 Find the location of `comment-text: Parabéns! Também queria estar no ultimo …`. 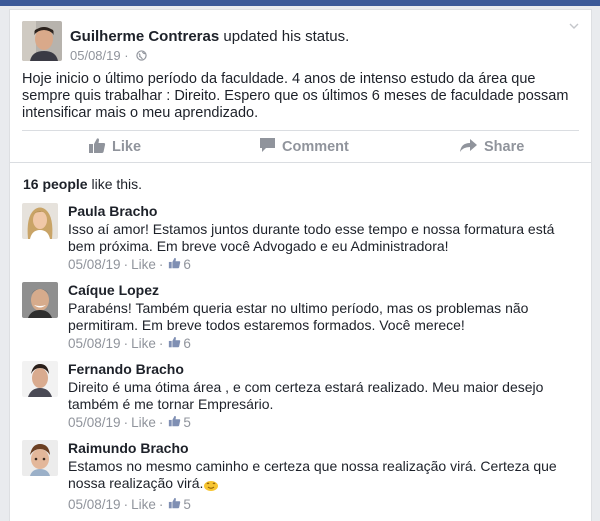

comment-text: Parabéns! Também queria estar no ultimo … is located at coordinates (298, 316).